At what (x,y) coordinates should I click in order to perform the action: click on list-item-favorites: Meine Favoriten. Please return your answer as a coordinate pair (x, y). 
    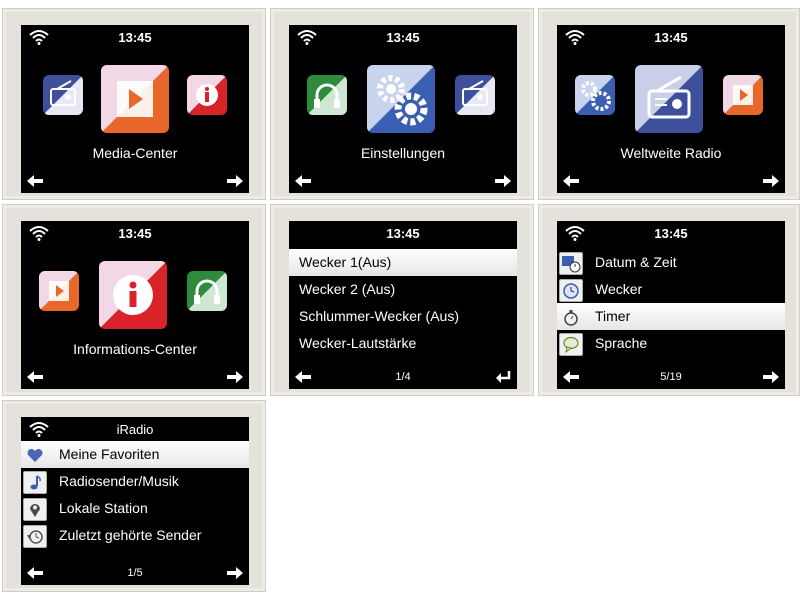
    Looking at the image, I should click on (135, 454).